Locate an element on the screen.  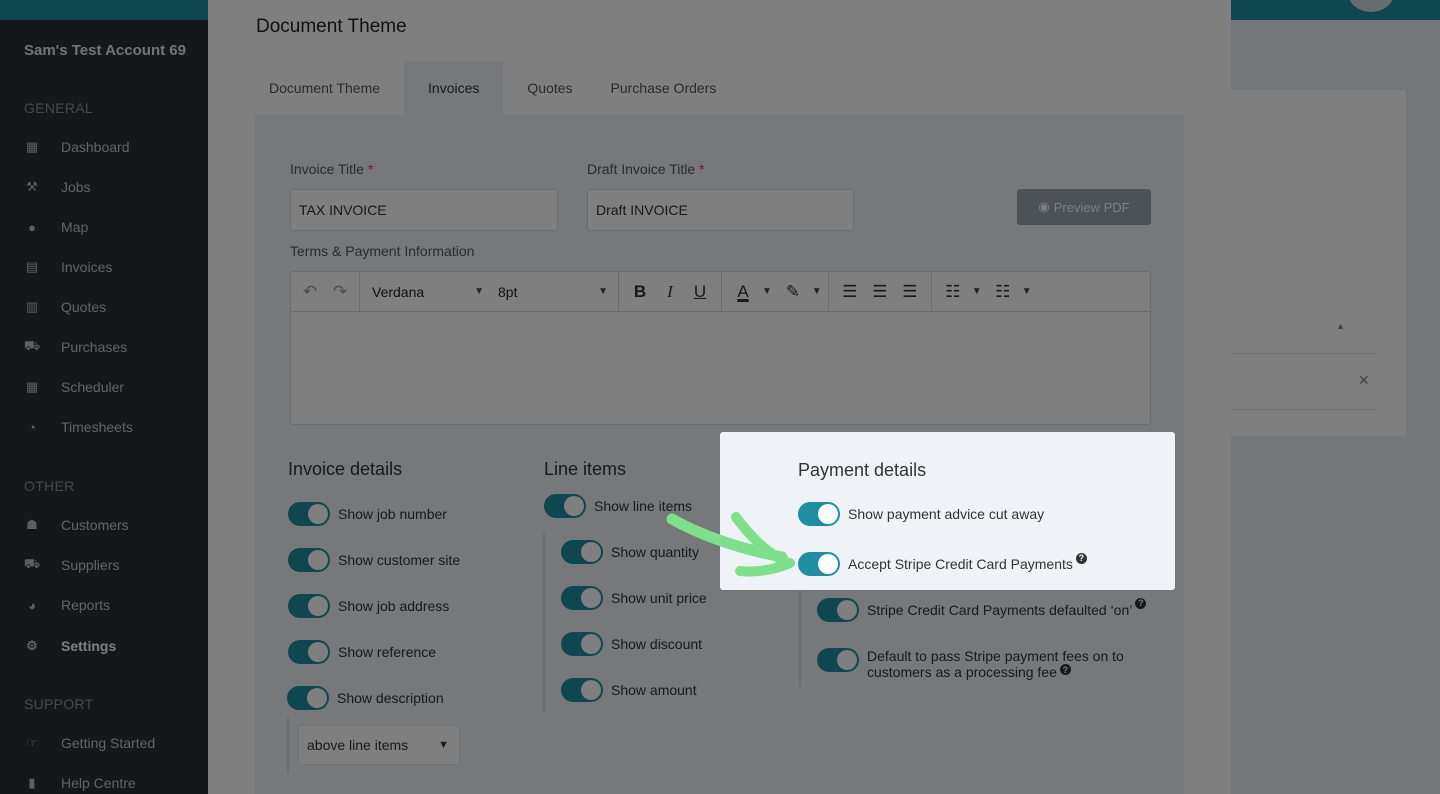
toggle-show-payment-advice: Show payment advice cut away is located at coordinates (921, 514).